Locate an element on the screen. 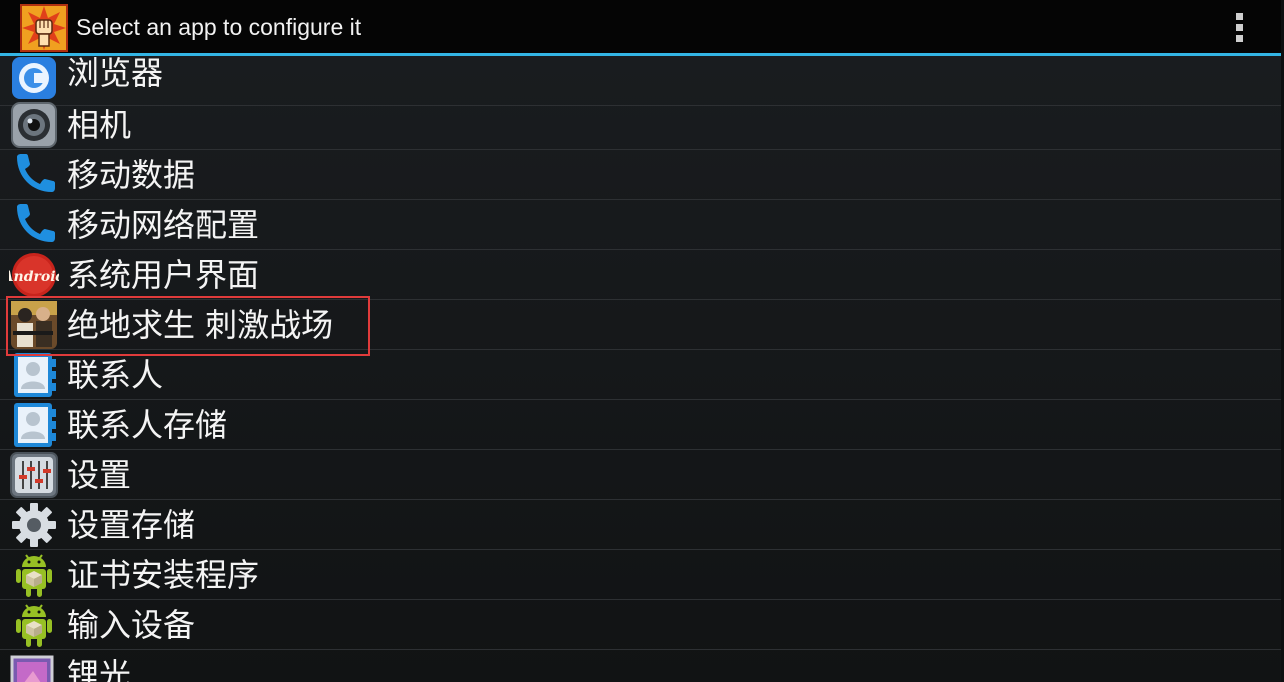 This screenshot has width=1284, height=682. list-item: 输入设备 is located at coordinates (642, 625).